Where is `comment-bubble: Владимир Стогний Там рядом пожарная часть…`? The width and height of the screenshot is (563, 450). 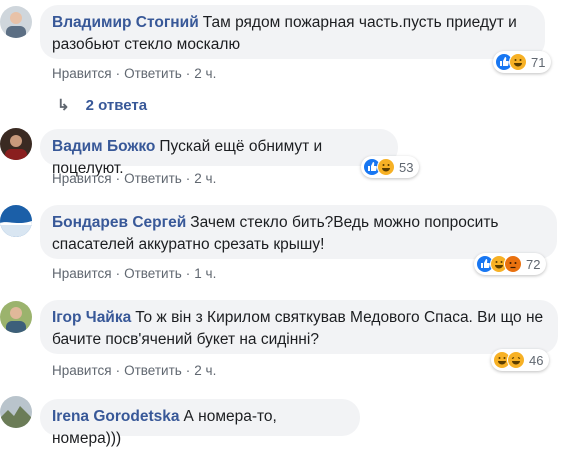 comment-bubble: Владимир Стогний Там рядом пожарная часть… is located at coordinates (292, 32).